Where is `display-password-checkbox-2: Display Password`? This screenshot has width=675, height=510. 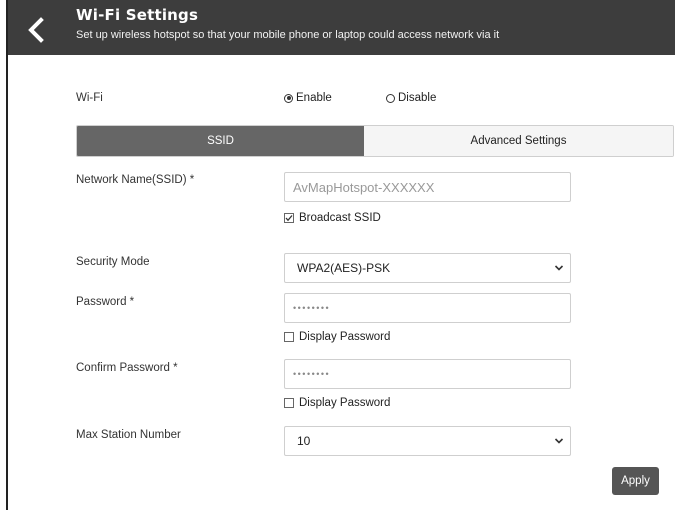
display-password-checkbox-2: Display Password is located at coordinates (337, 403).